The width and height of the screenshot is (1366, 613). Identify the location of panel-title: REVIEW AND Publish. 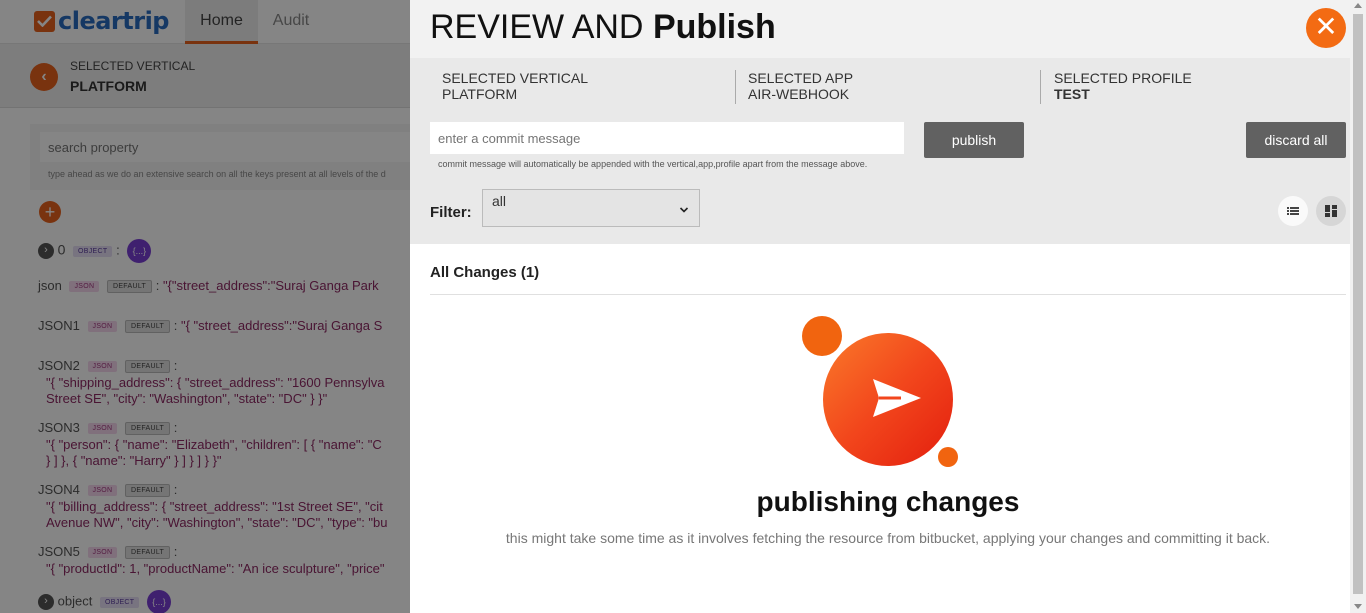
(603, 27).